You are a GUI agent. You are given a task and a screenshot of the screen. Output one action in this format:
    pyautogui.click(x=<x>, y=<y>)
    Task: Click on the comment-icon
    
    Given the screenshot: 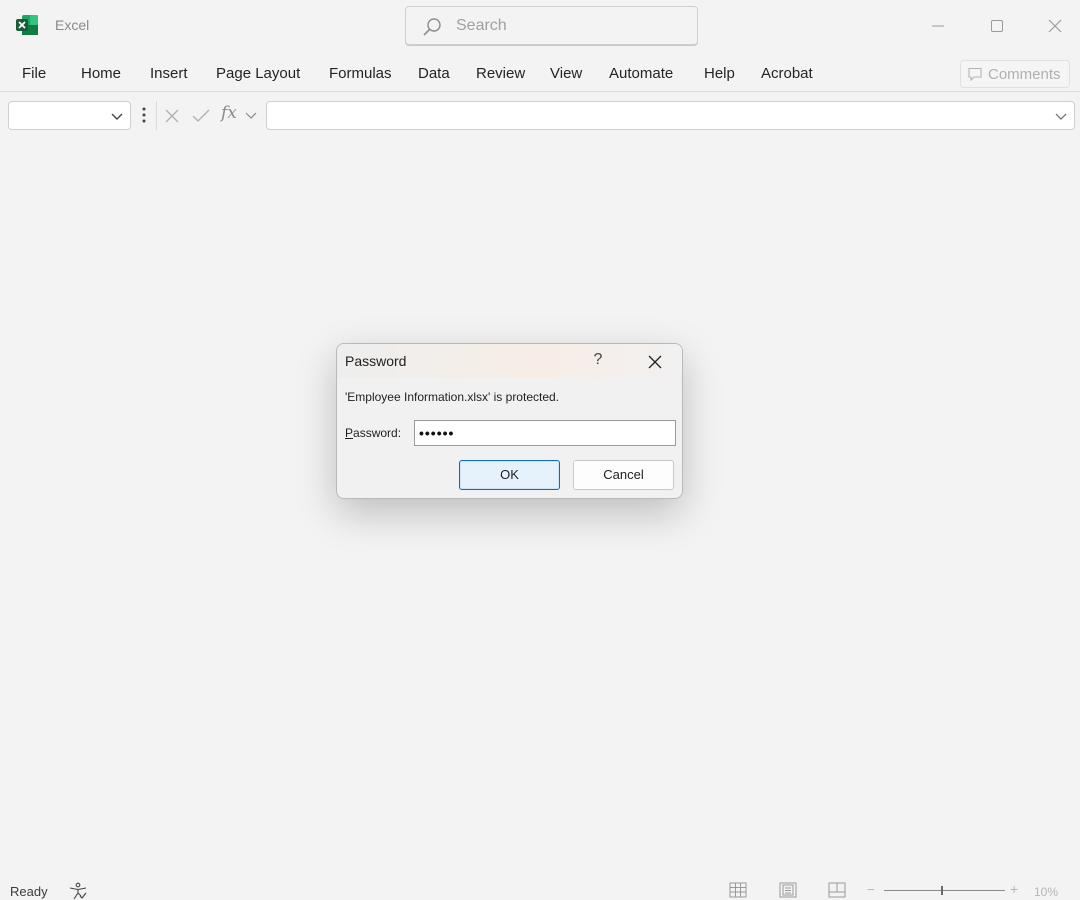 What is the action you would take?
    pyautogui.click(x=975, y=74)
    